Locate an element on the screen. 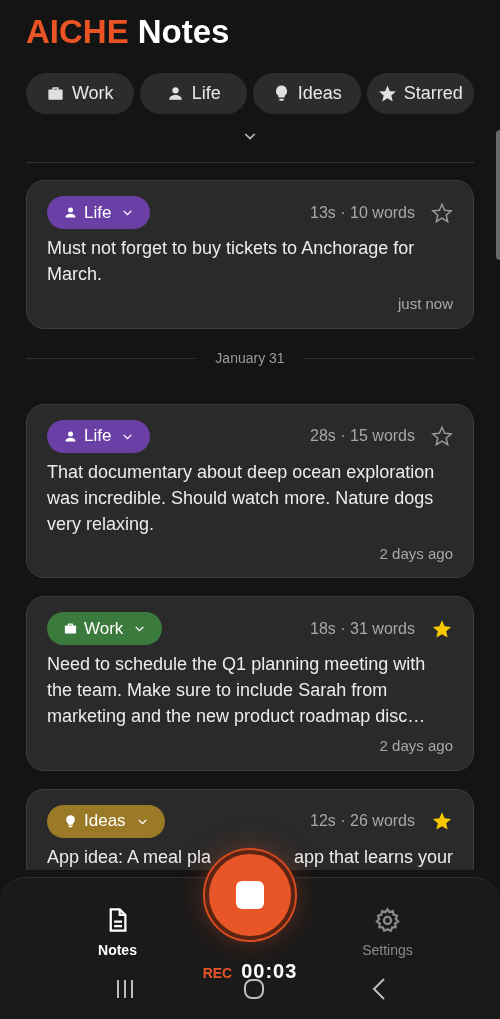  filter-chip: Ideas is located at coordinates (307, 93).